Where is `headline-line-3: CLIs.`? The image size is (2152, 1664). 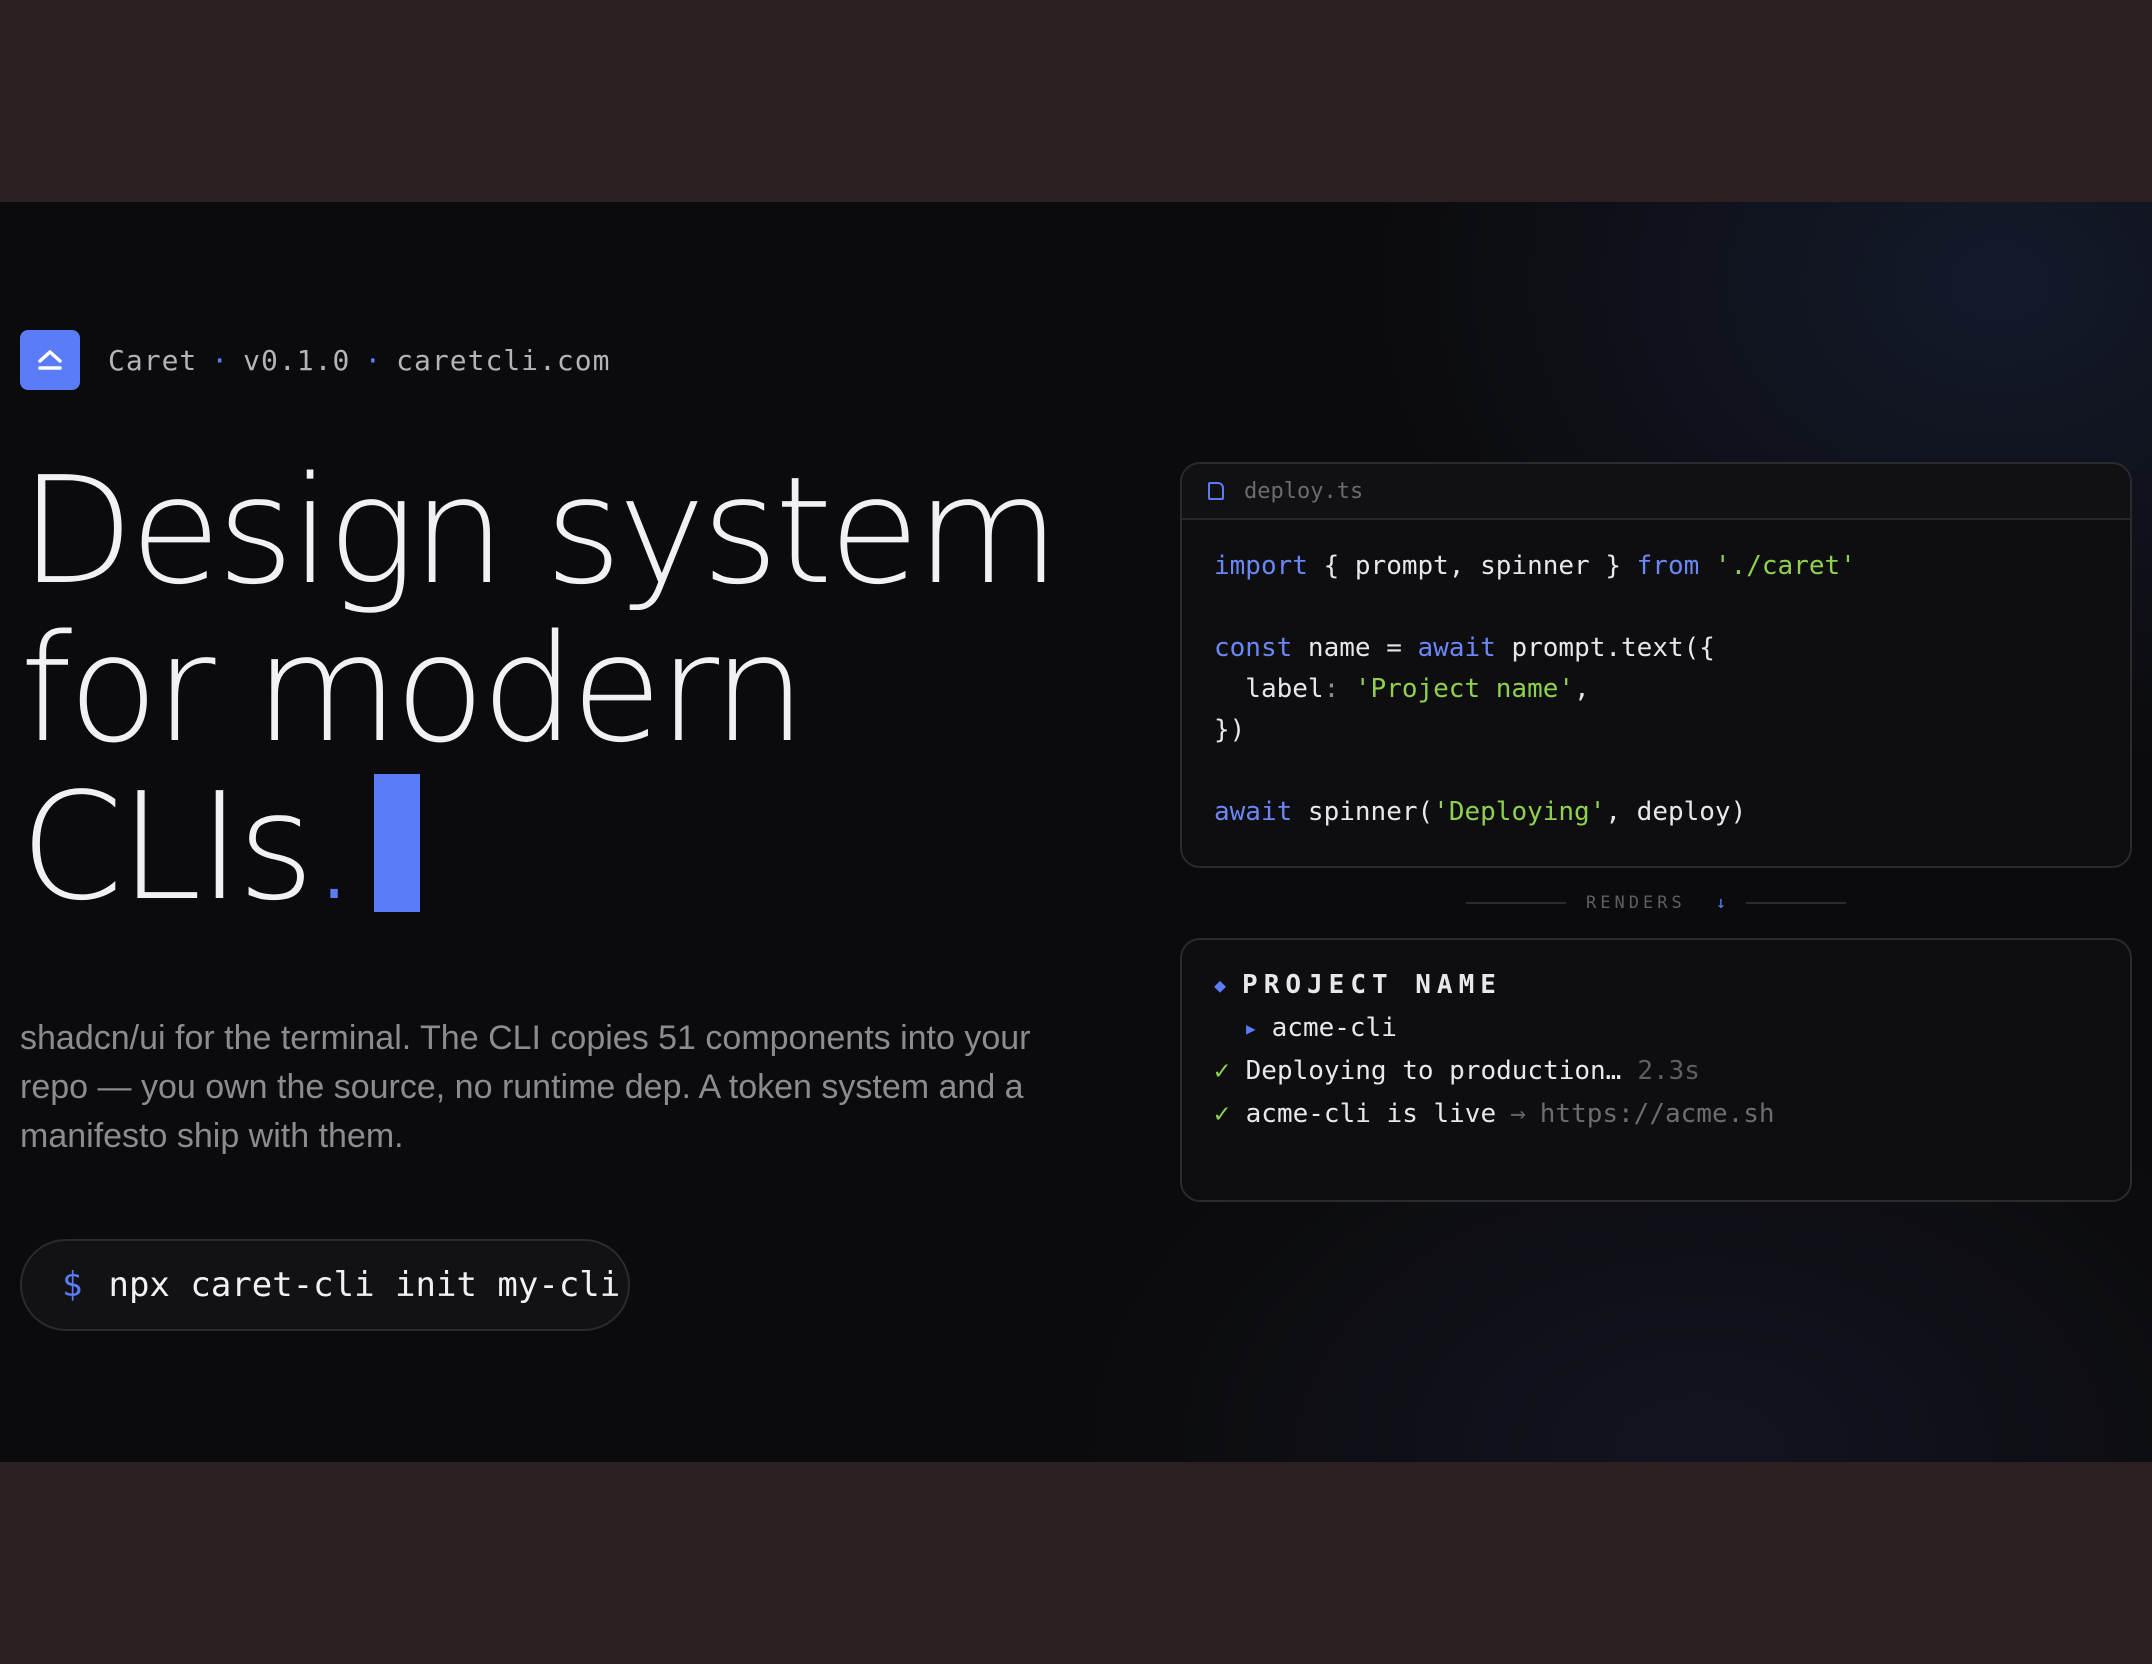 headline-line-3: CLIs. is located at coordinates (570, 847).